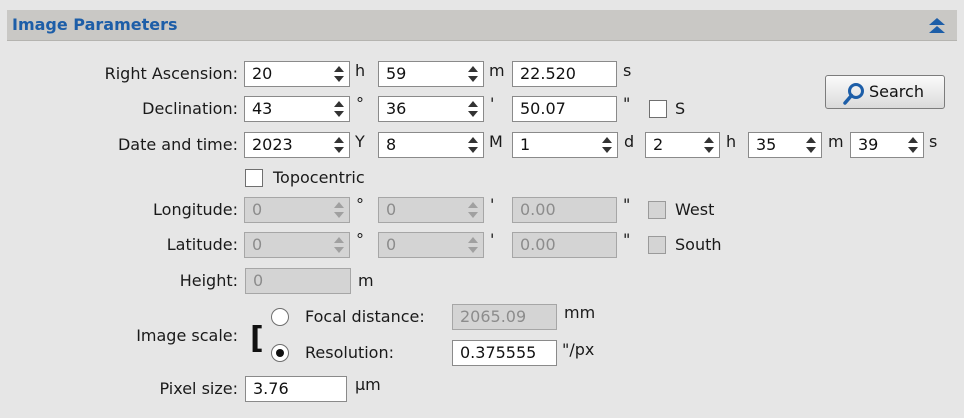 The width and height of the screenshot is (964, 418). Describe the element at coordinates (627, 103) in the screenshot. I see `dec-seconds-unit: "` at that location.